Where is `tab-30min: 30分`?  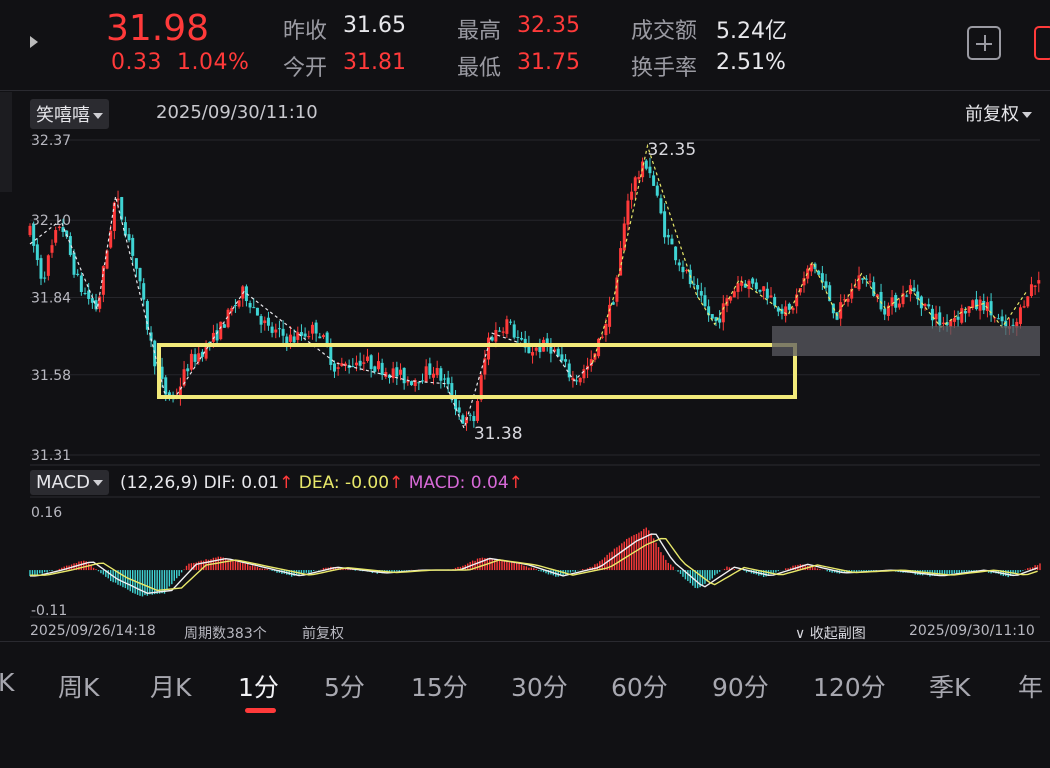
tab-30min: 30分 is located at coordinates (539, 686).